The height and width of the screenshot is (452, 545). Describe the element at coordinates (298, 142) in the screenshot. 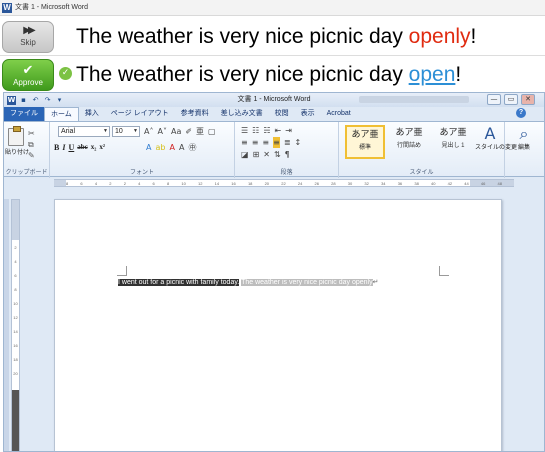

I see `line-spacing-icon: ↕` at that location.